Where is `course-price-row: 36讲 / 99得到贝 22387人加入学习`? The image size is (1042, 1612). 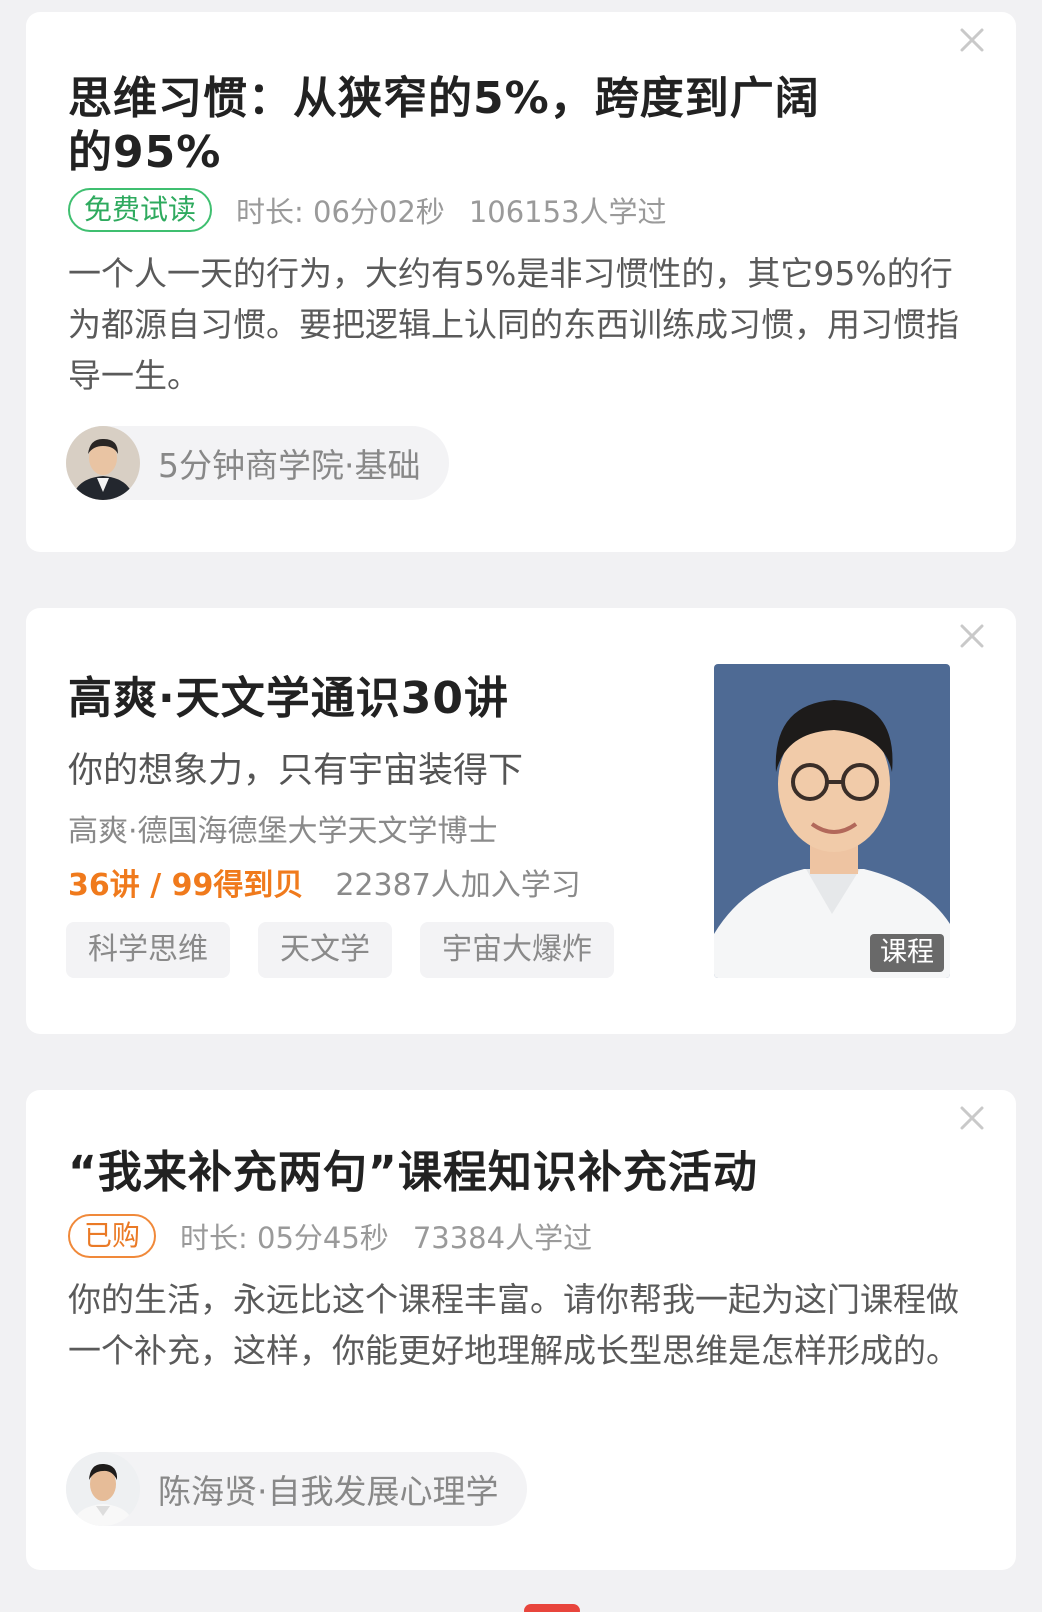 course-price-row: 36讲 / 99得到贝 22387人加入学习 is located at coordinates (324, 882).